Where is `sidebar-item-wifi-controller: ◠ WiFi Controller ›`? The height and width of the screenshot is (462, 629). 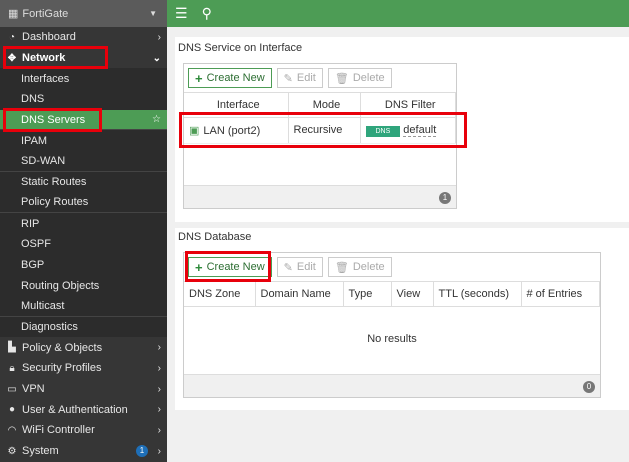
sidebar-item-wifi-controller: ◠ WiFi Controller › is located at coordinates (83, 430).